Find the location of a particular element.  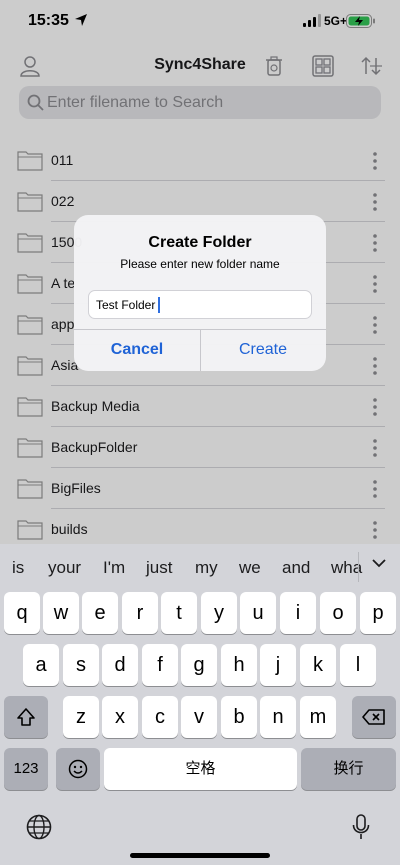

key-z: z is located at coordinates (81, 717).